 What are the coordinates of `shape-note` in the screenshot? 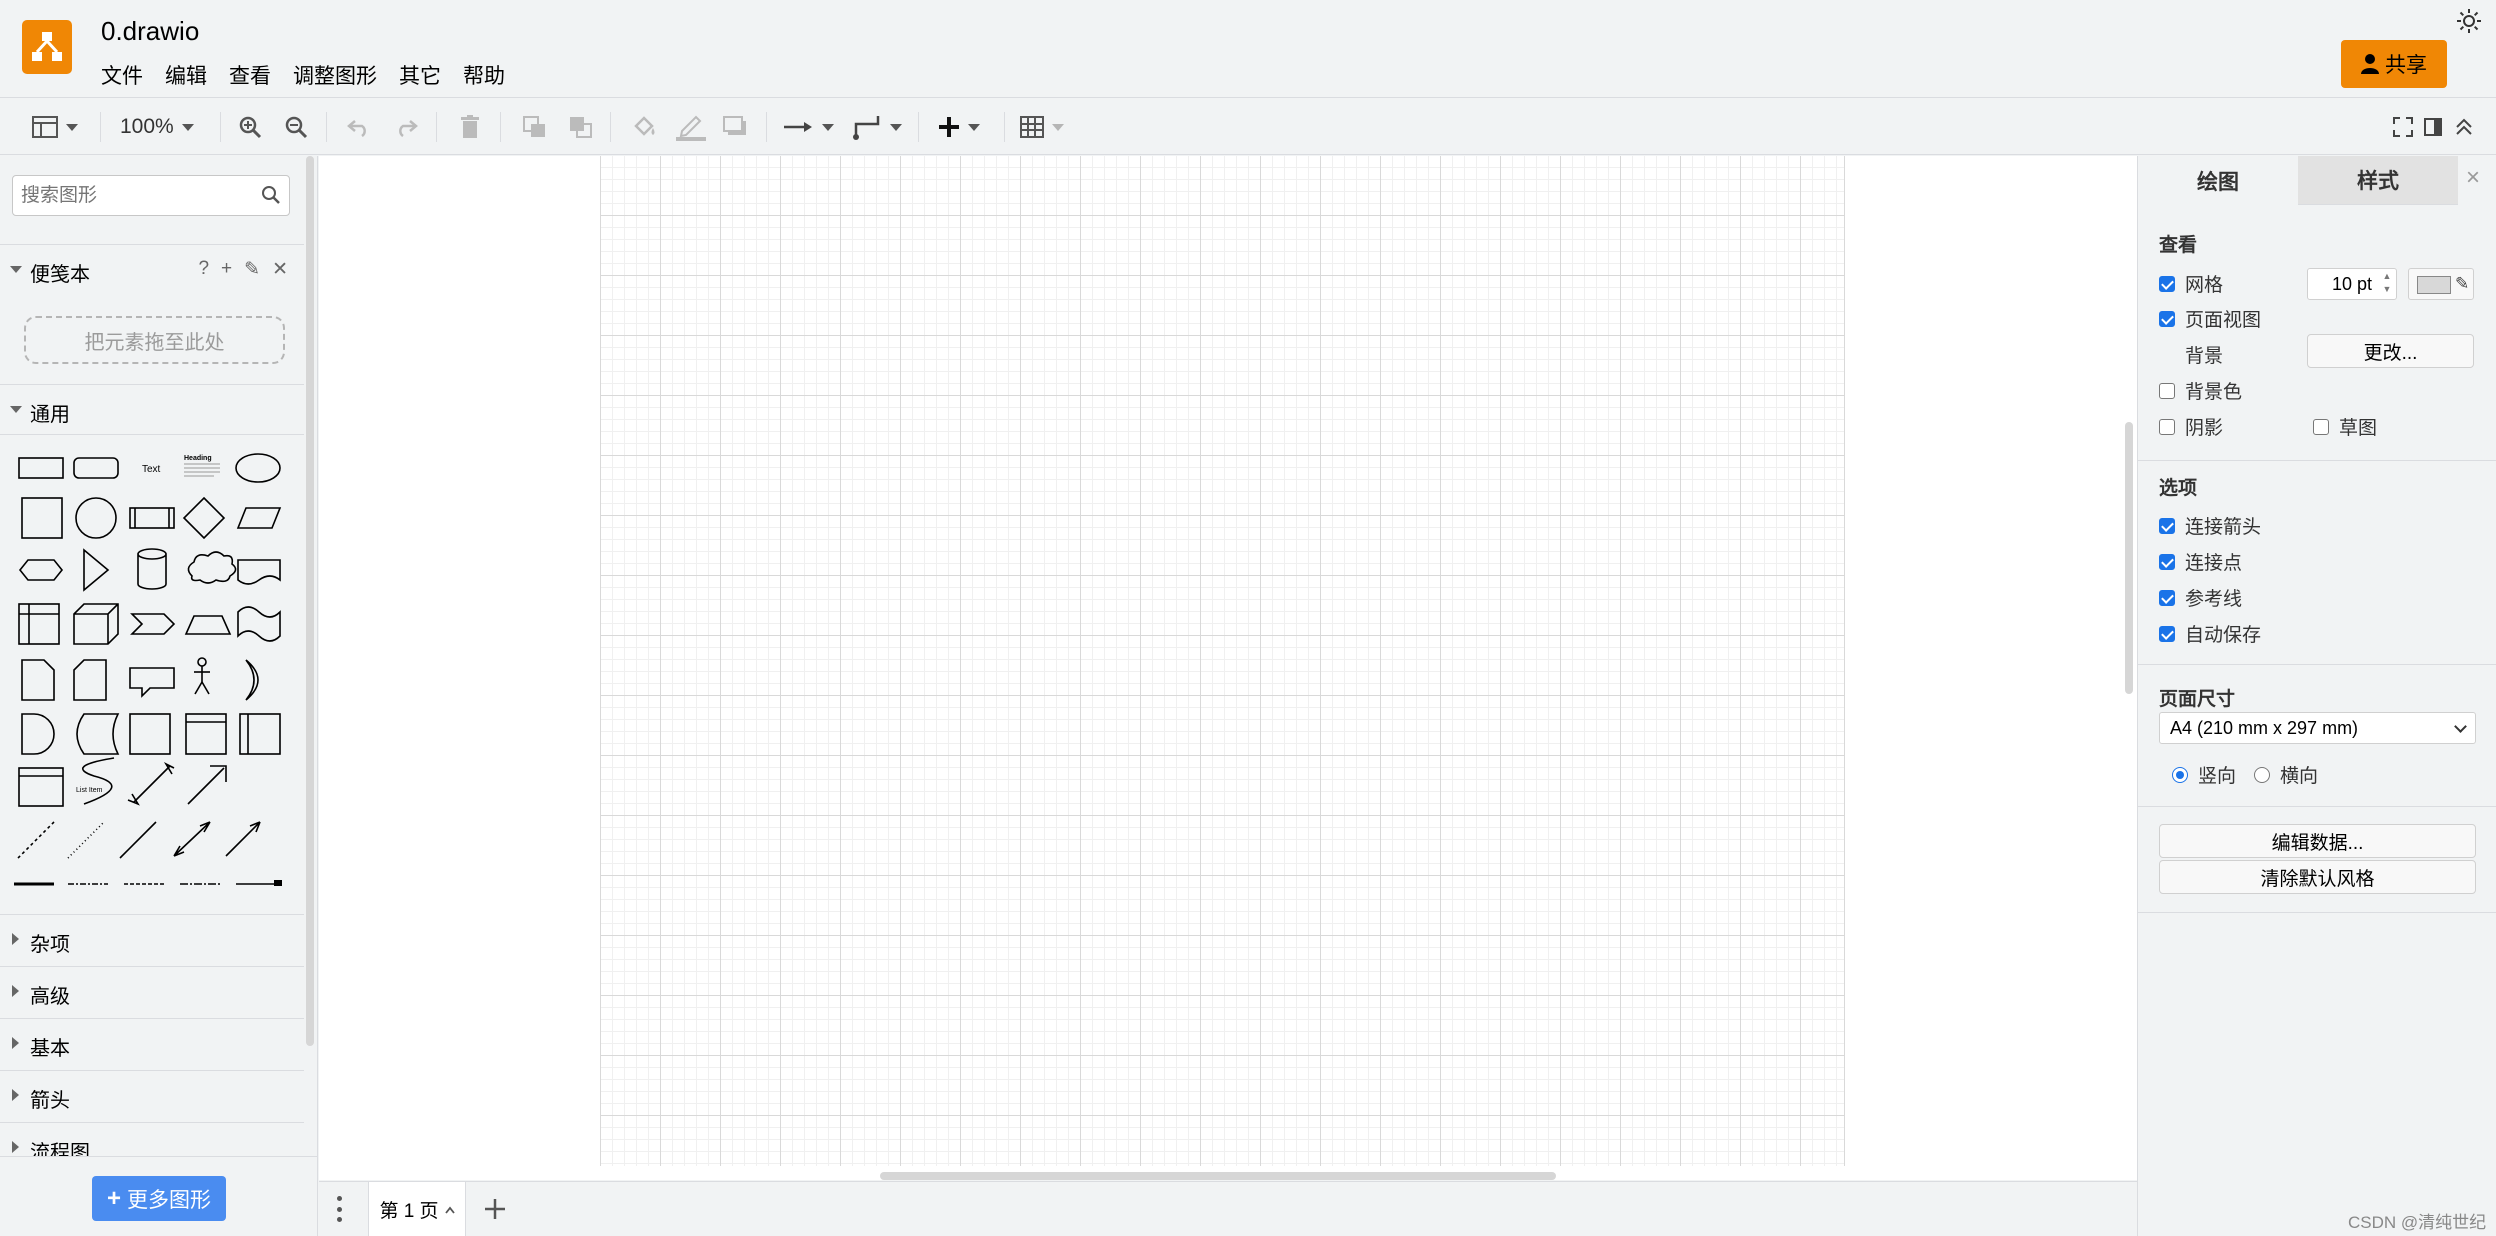 It's located at (38, 680).